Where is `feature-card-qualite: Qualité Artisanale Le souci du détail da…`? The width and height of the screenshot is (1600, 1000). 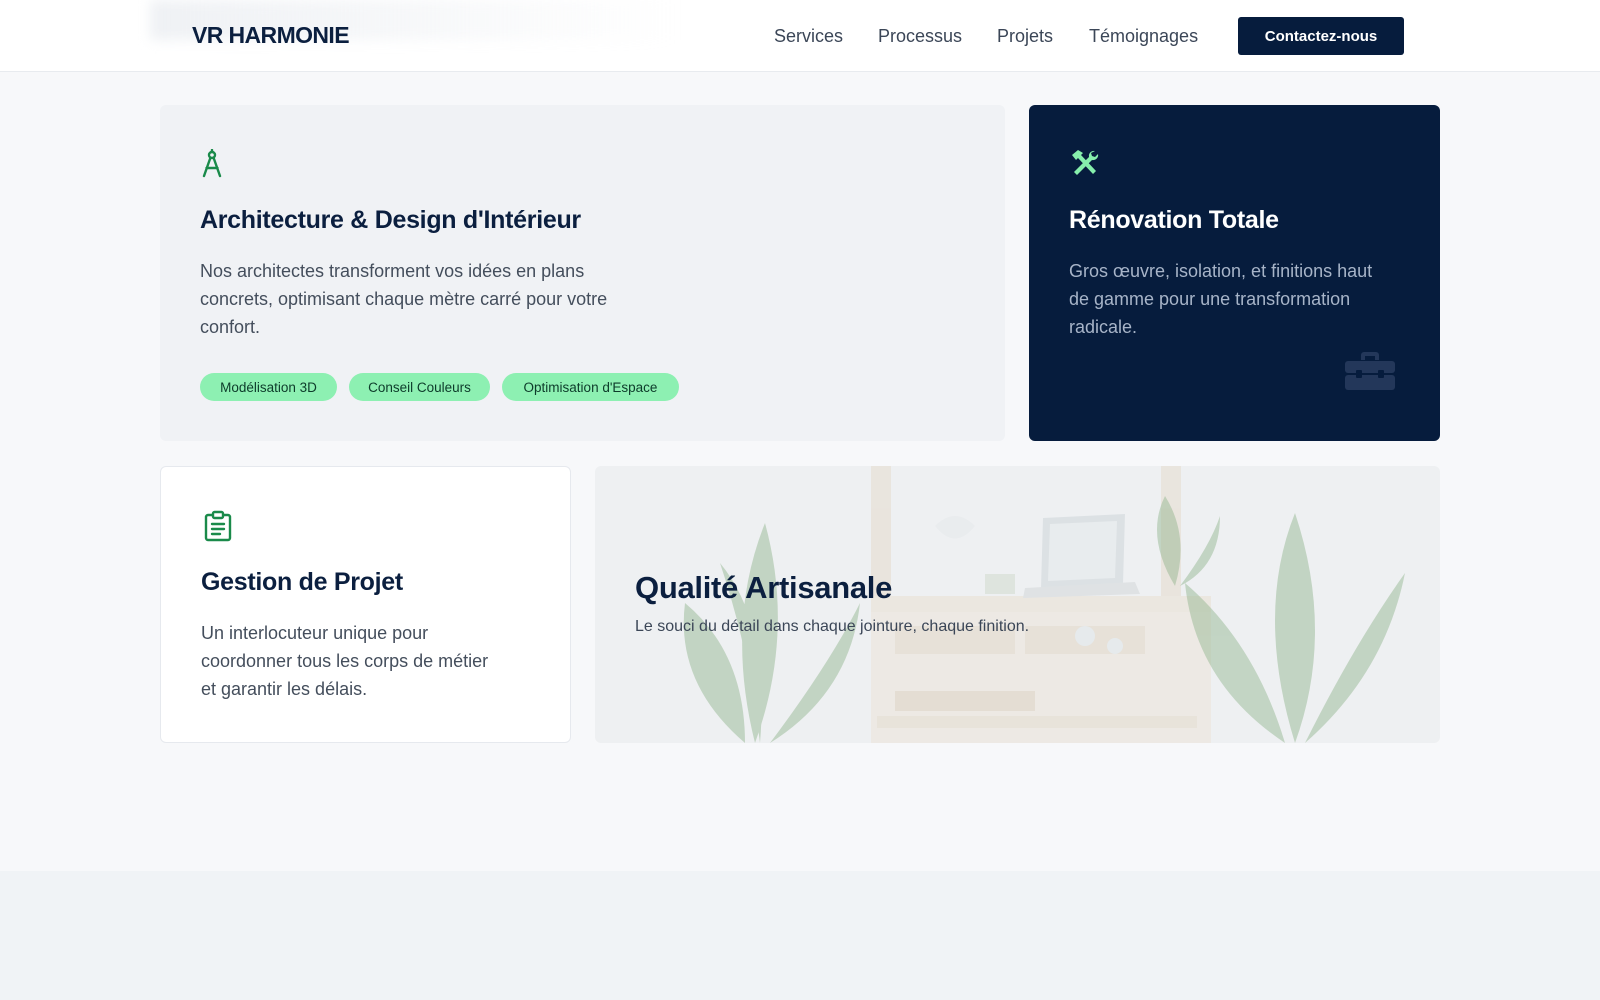
feature-card-qualite: Qualité Artisanale Le souci du détail da… is located at coordinates (1017, 604).